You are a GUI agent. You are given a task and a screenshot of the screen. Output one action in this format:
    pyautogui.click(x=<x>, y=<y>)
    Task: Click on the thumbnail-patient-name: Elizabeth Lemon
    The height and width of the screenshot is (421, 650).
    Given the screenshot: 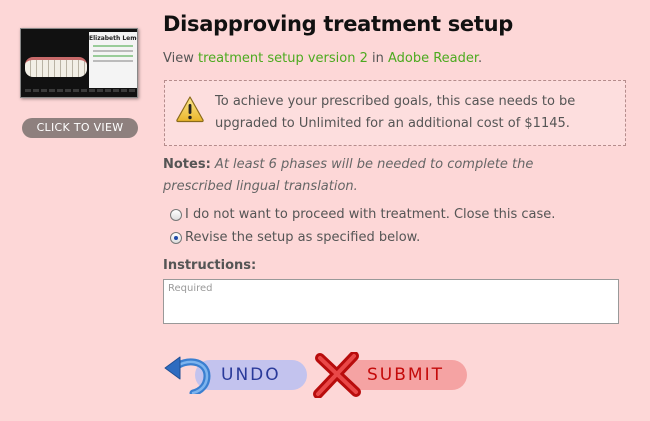 What is the action you would take?
    pyautogui.click(x=113, y=38)
    